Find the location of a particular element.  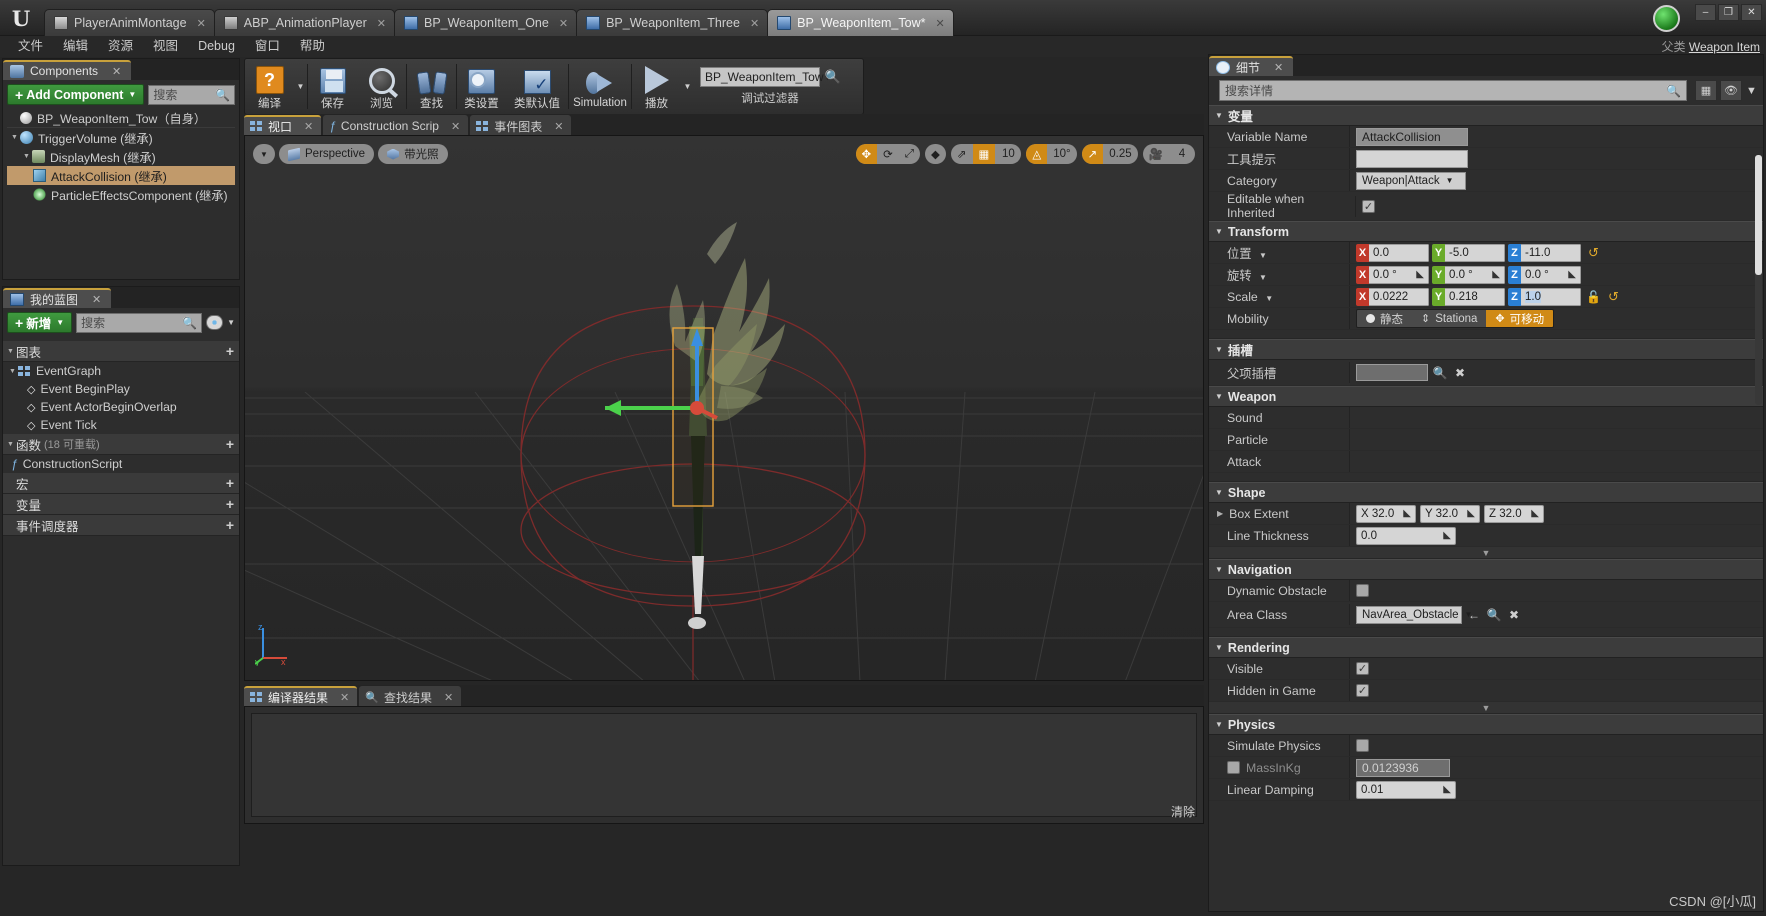

mobility-static-option: 静态 is located at coordinates (1384, 318).